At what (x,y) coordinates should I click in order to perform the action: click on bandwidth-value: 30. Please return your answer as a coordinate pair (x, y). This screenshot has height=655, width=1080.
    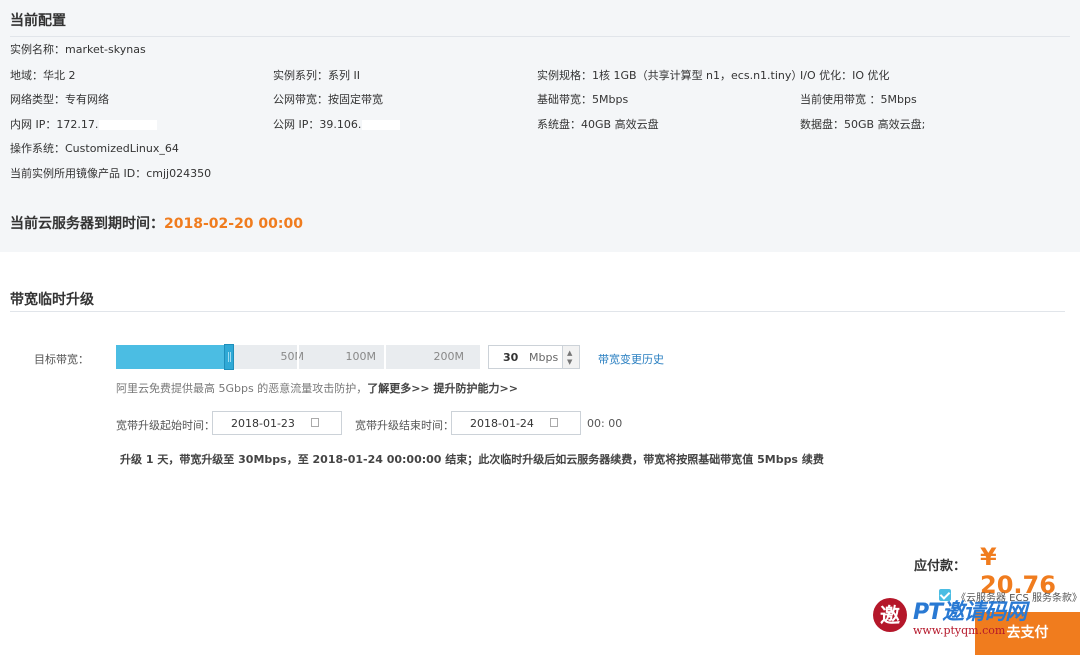
    Looking at the image, I should click on (511, 357).